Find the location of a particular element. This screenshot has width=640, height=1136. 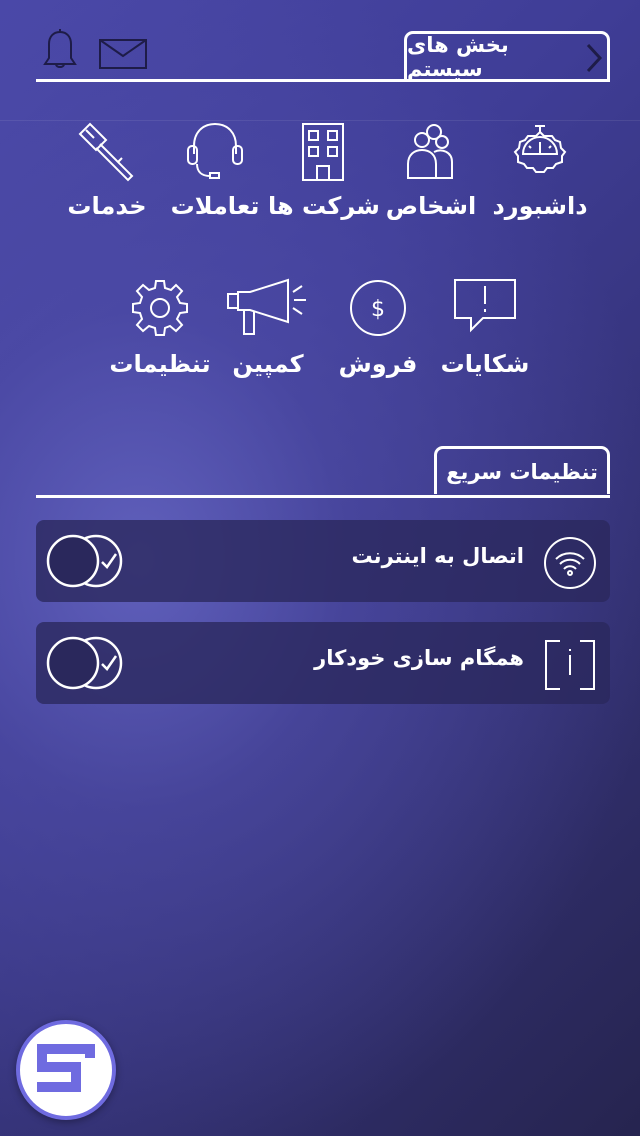

sync-frame-icon is located at coordinates (570, 667).